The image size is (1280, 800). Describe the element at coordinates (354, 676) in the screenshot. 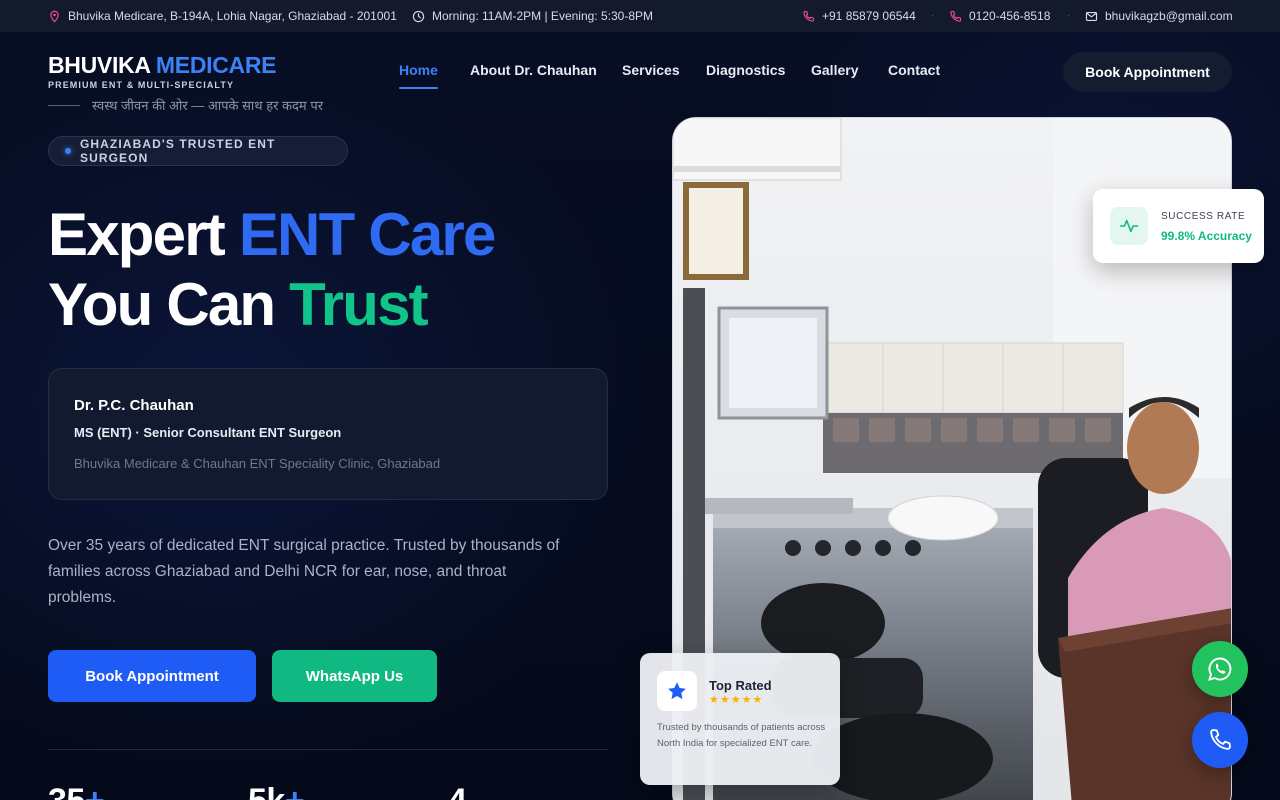

I see `whatsapp-button: WhatsApp Us` at that location.